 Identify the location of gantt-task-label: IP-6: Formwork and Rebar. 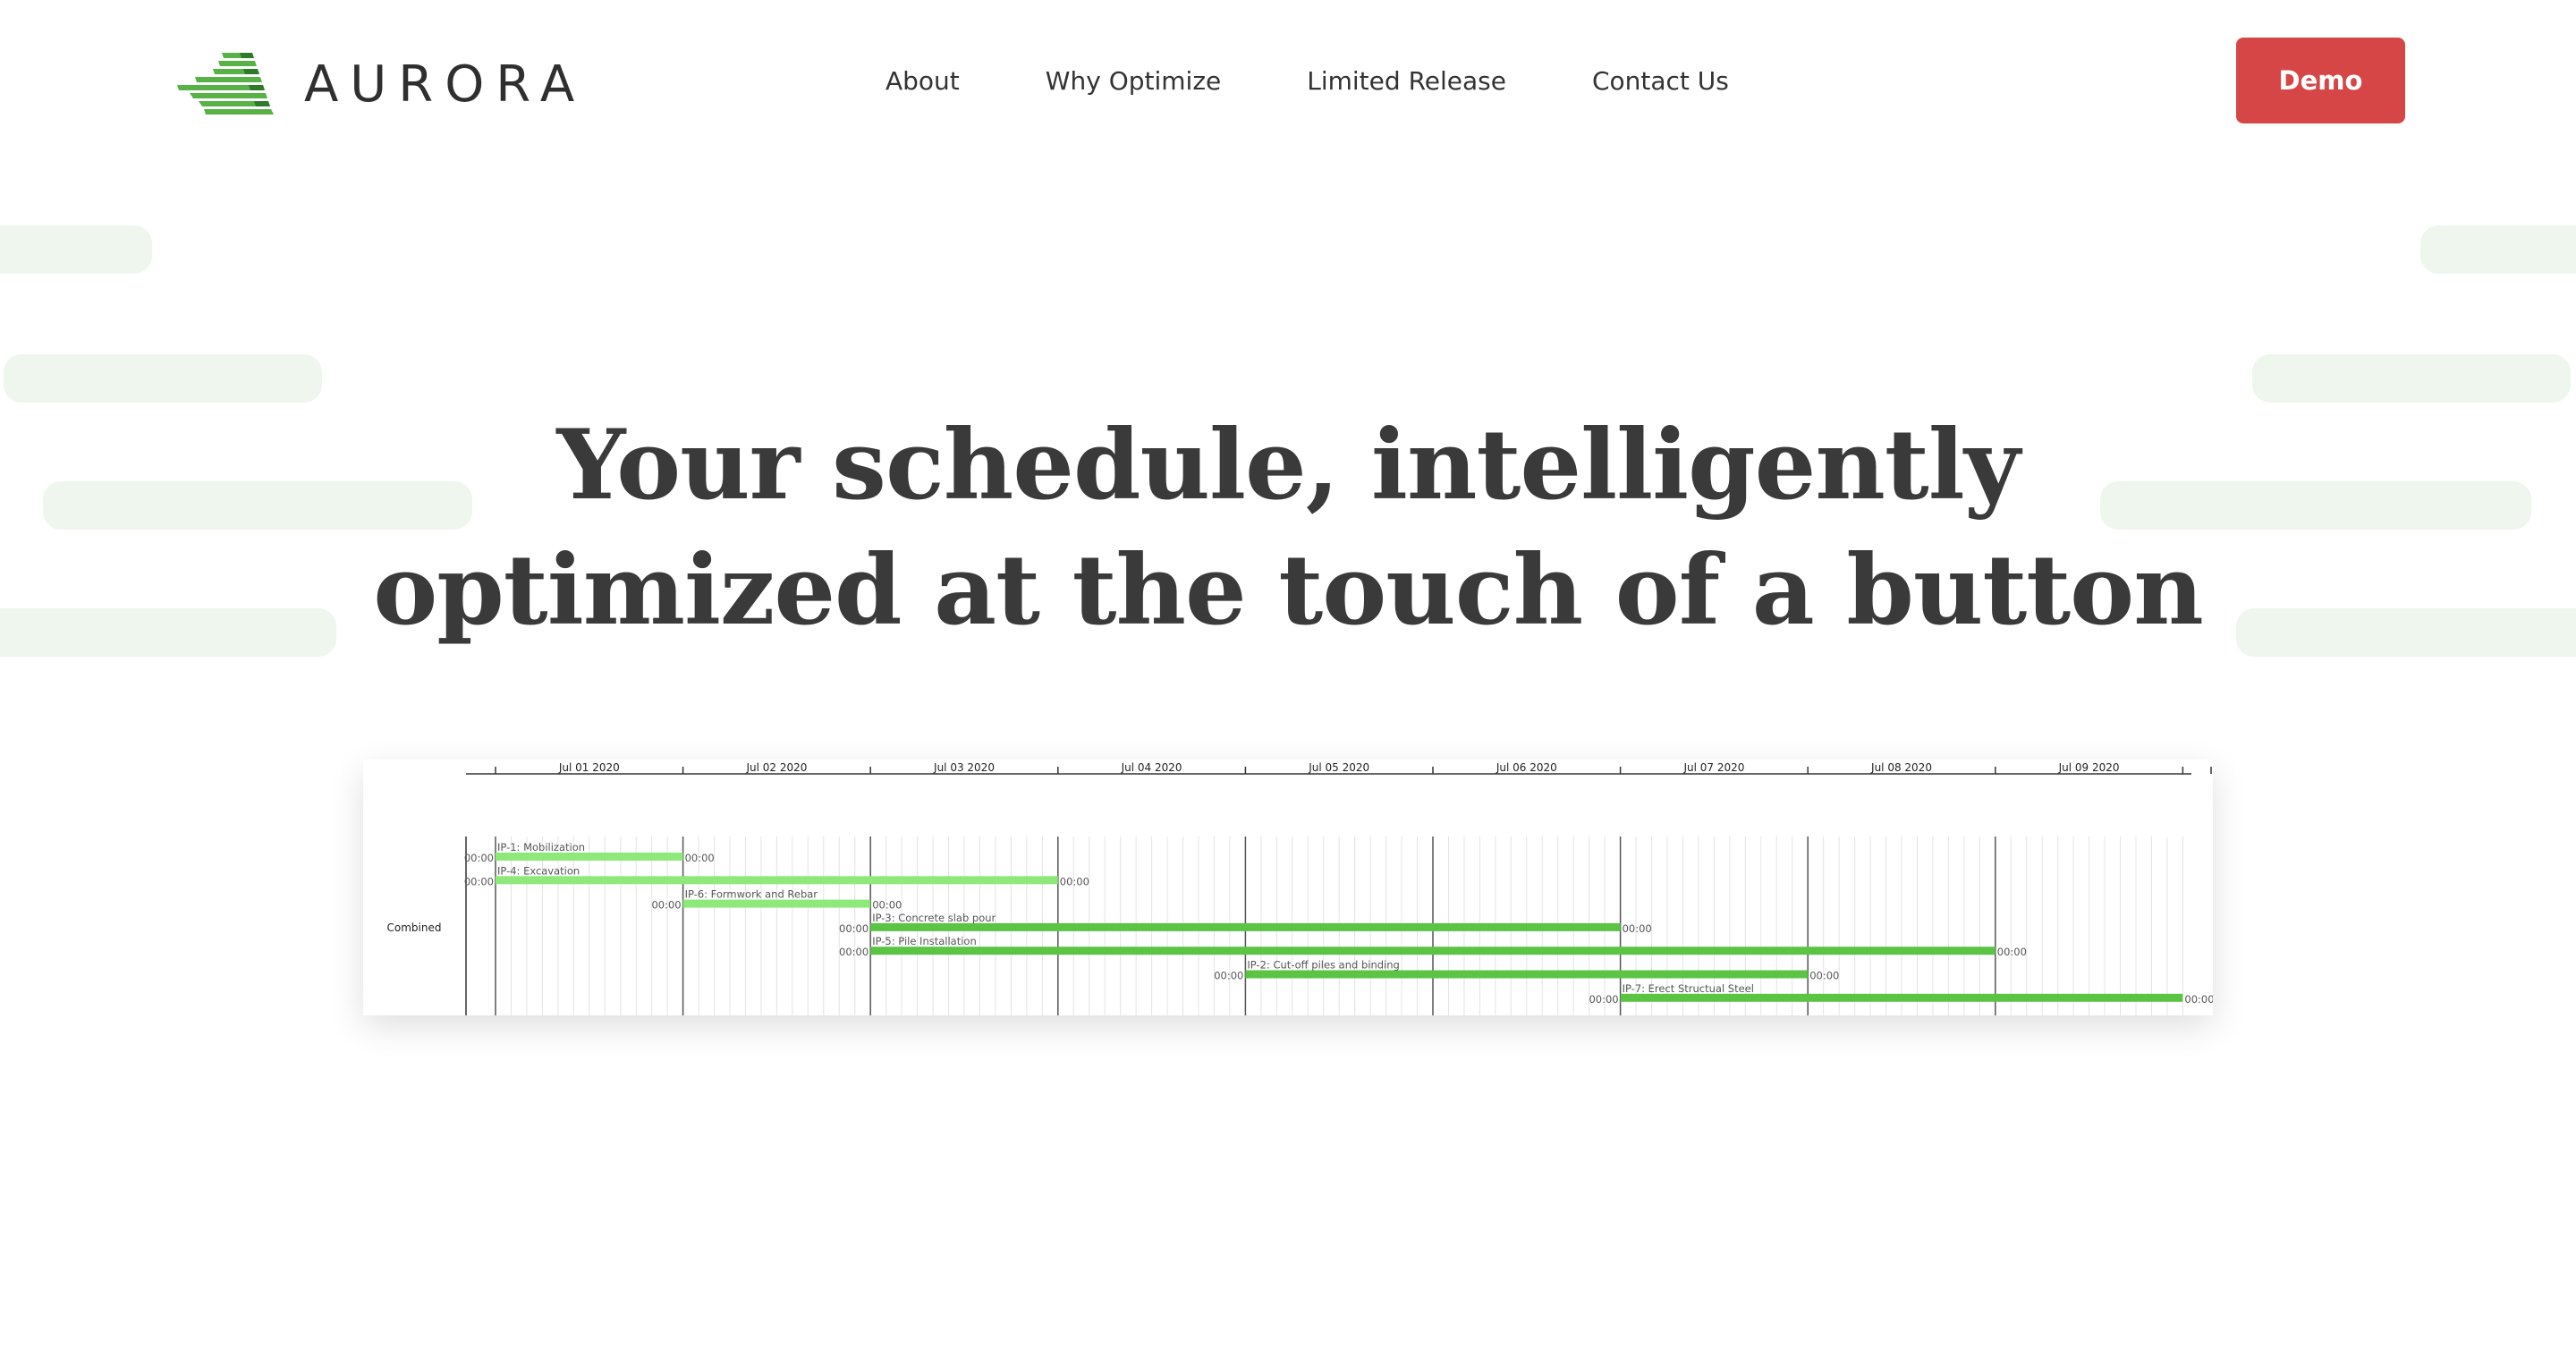
(751, 894).